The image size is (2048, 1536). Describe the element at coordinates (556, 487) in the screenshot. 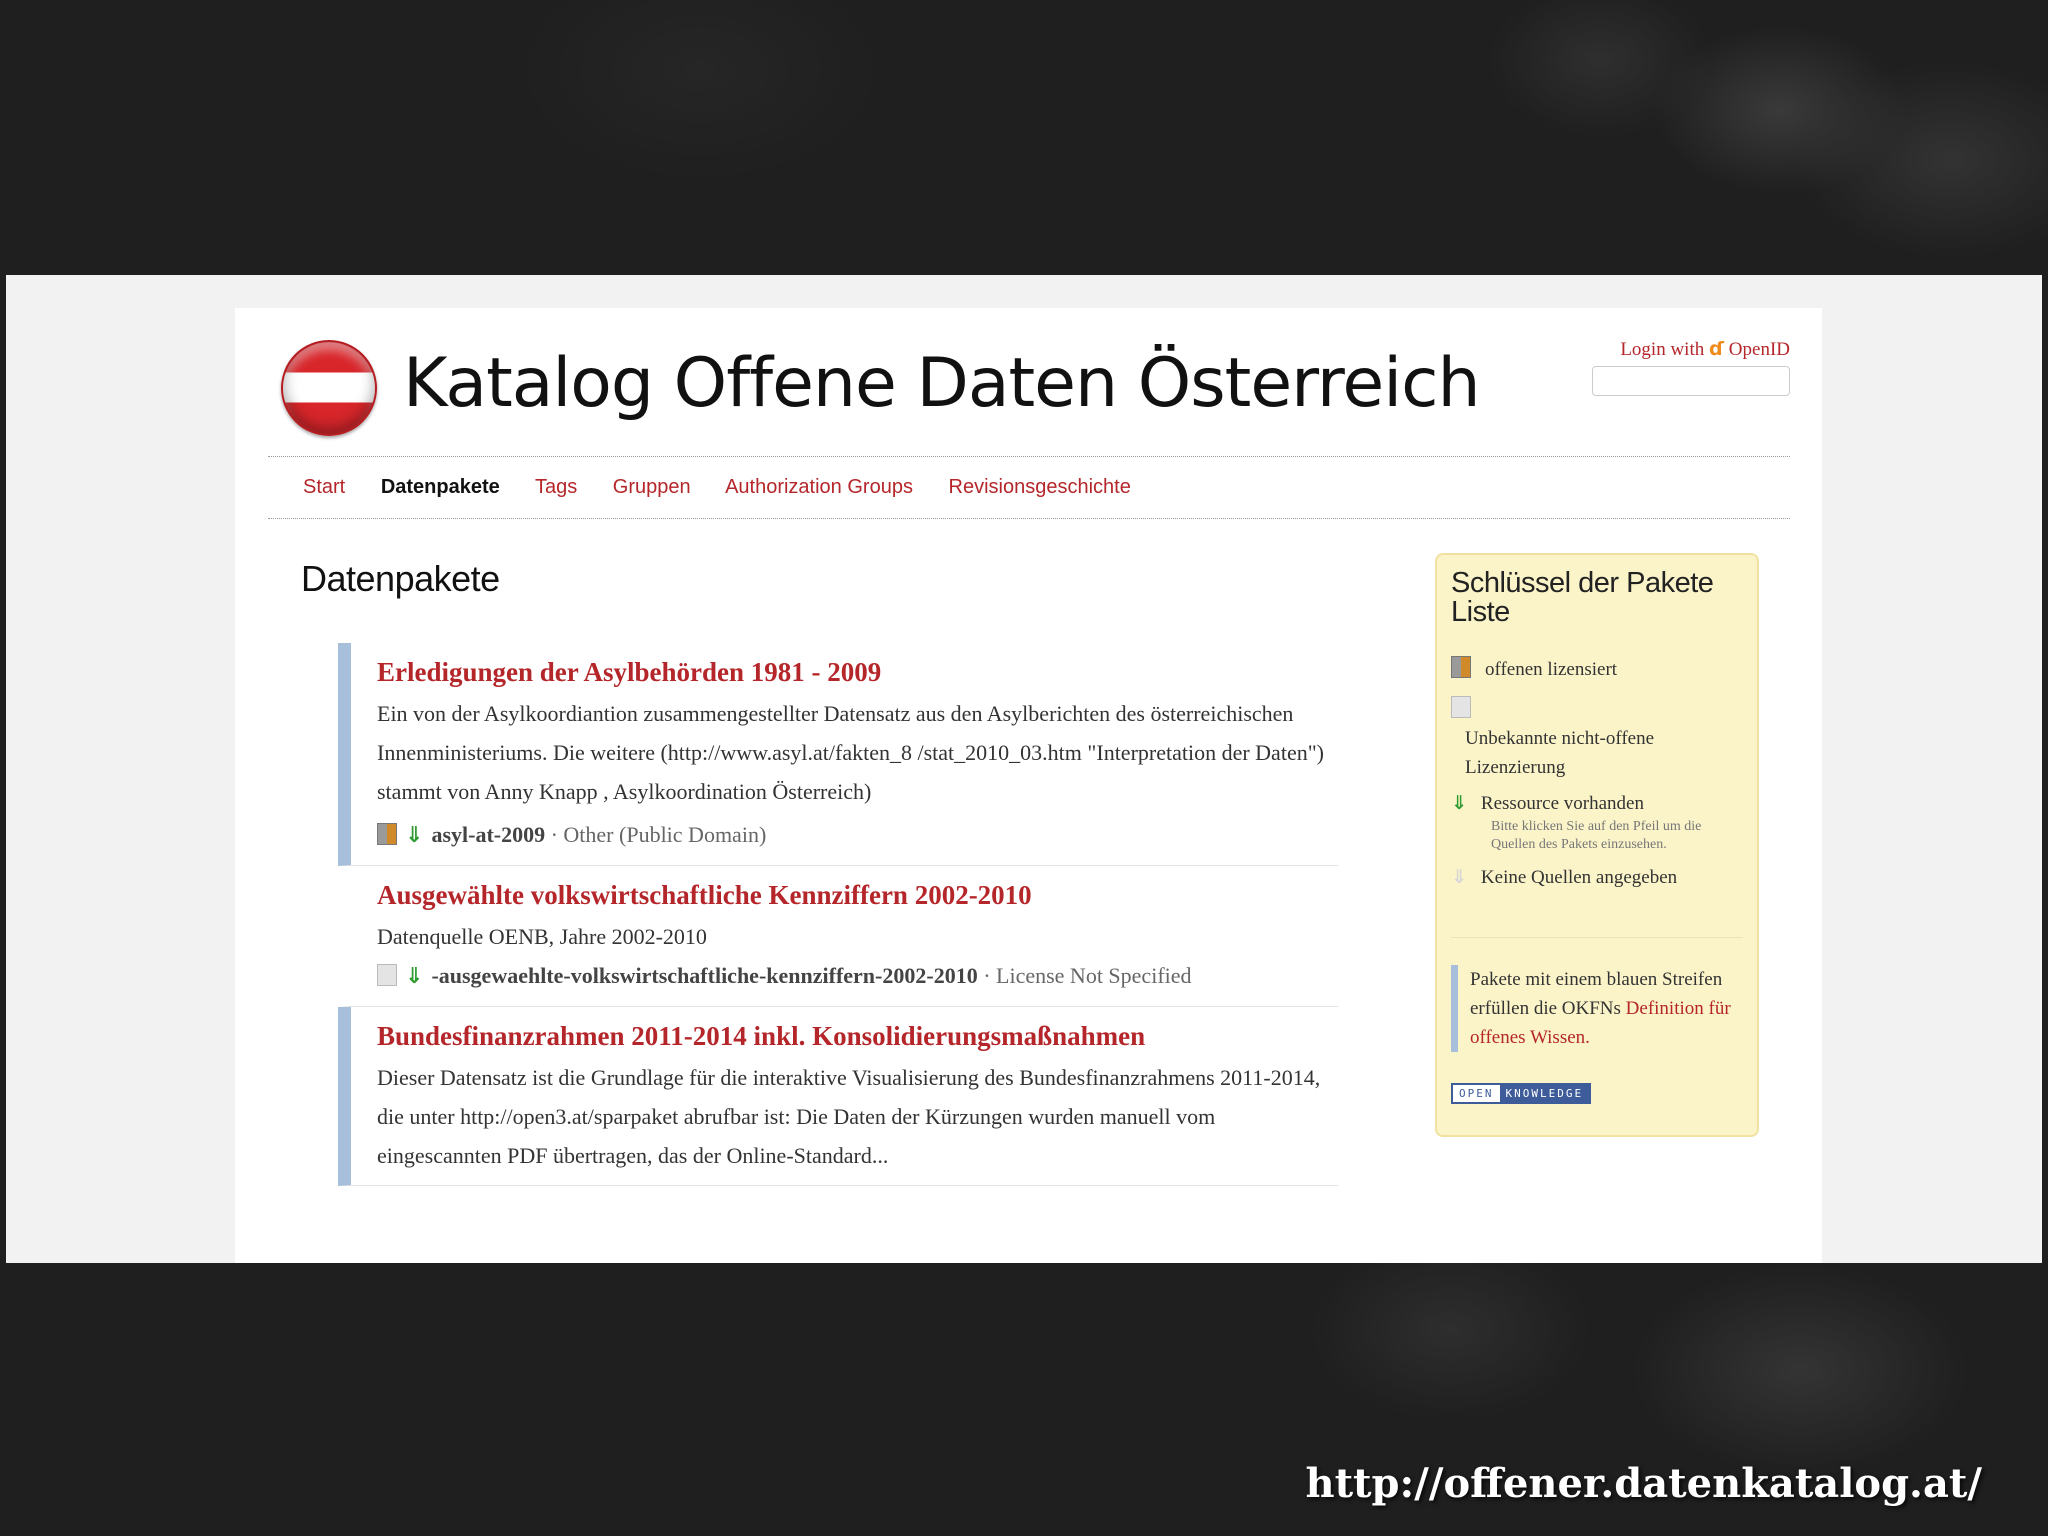

I see `nav-tags: Tags` at that location.